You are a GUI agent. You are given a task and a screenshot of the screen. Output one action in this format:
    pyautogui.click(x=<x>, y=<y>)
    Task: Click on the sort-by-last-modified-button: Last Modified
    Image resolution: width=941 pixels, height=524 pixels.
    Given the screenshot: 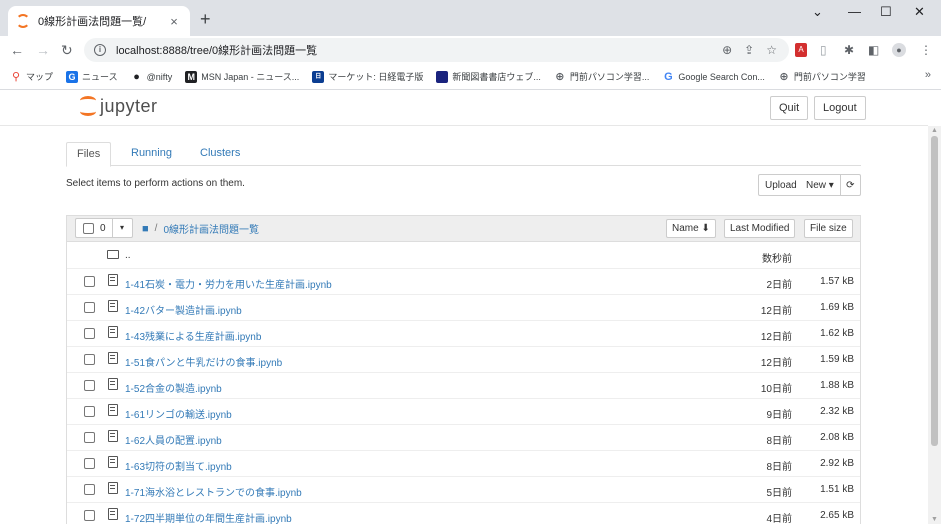 What is the action you would take?
    pyautogui.click(x=760, y=228)
    